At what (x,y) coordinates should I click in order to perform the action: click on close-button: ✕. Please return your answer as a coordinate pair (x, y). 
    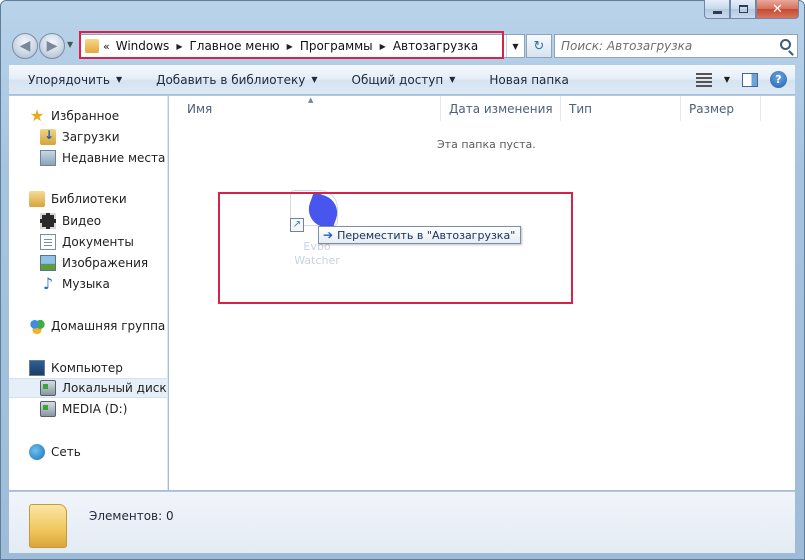
    Looking at the image, I should click on (777, 9).